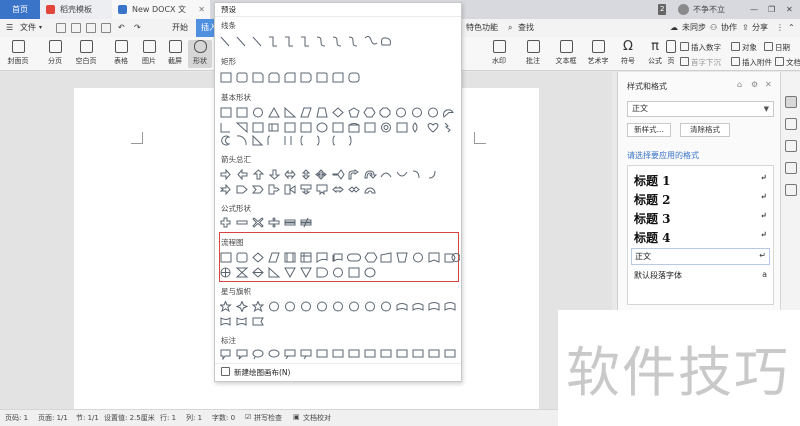 This screenshot has width=800, height=426. Describe the element at coordinates (510, 27) in the screenshot. I see `find-icon: ⌕` at that location.